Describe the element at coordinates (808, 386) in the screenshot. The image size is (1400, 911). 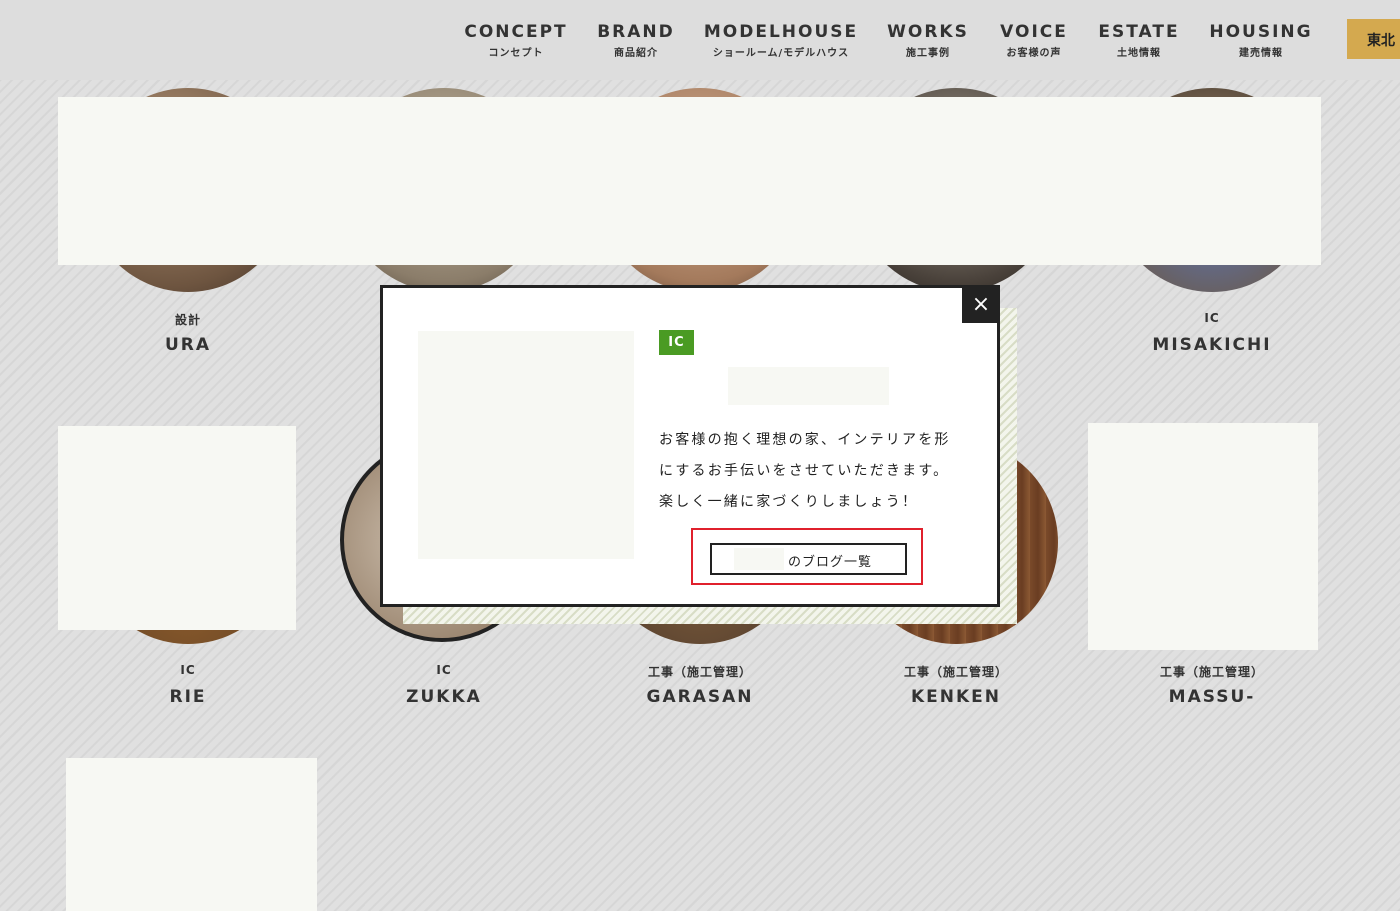
I see `modal-staff-name` at that location.